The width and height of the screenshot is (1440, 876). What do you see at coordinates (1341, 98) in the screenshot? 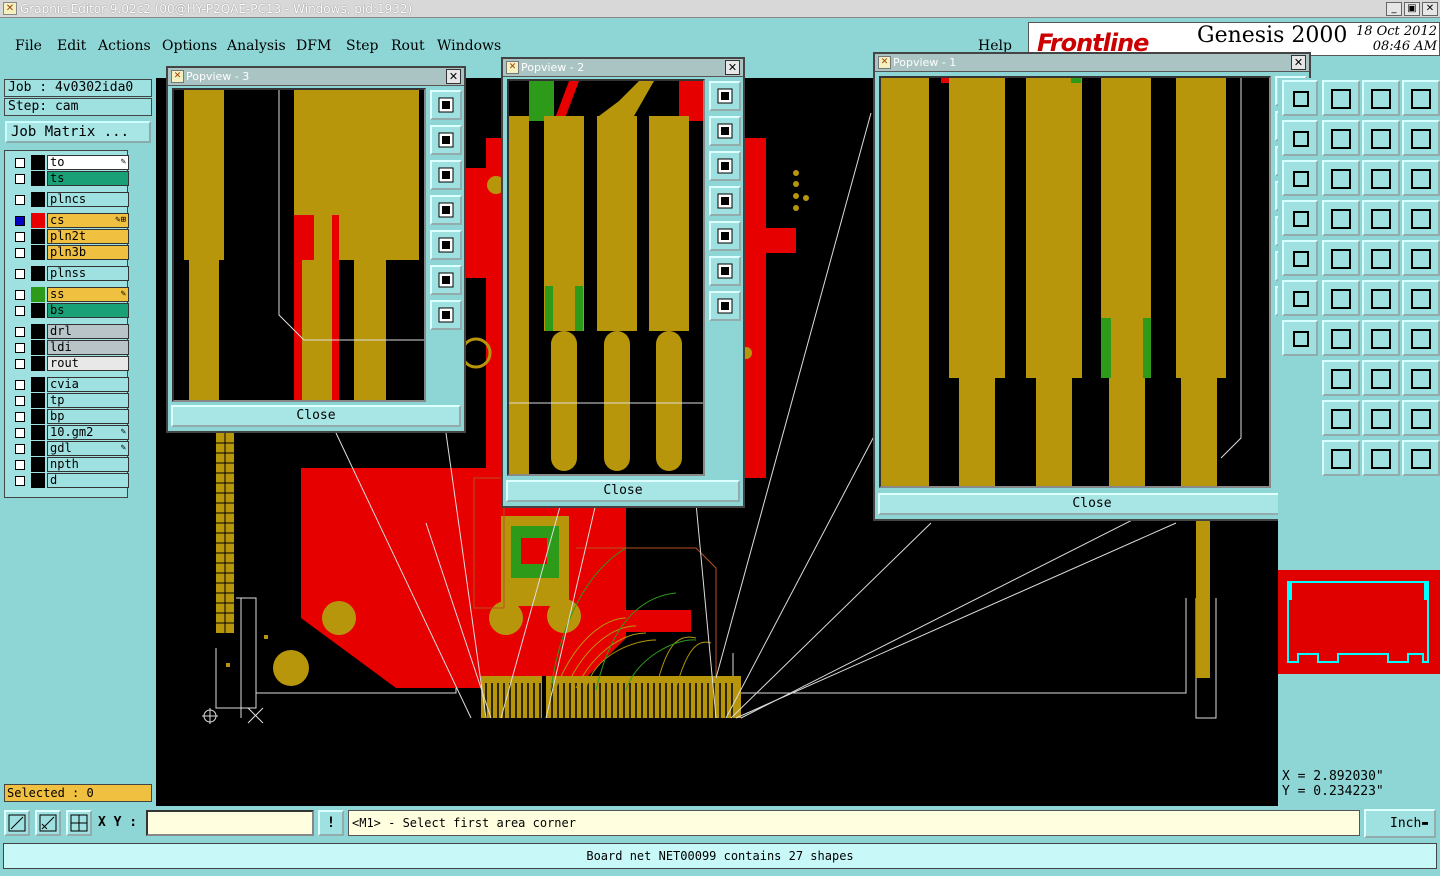
I see `tool-save-view-button` at bounding box center [1341, 98].